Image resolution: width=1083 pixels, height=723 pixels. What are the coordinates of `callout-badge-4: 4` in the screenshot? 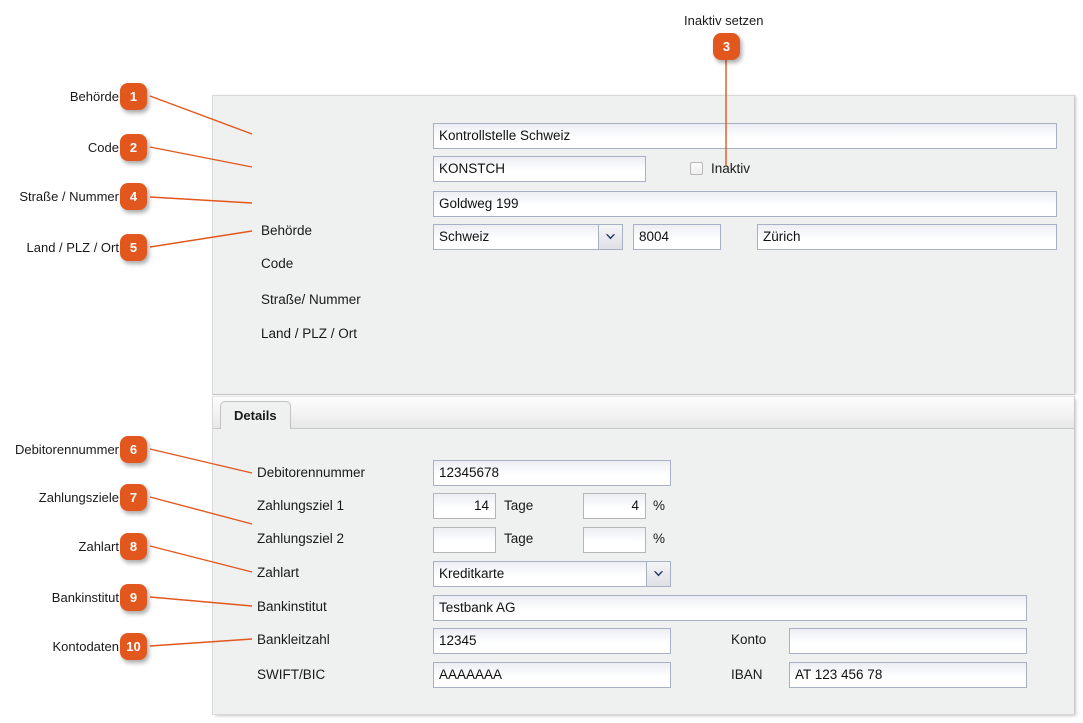 It's located at (133, 196).